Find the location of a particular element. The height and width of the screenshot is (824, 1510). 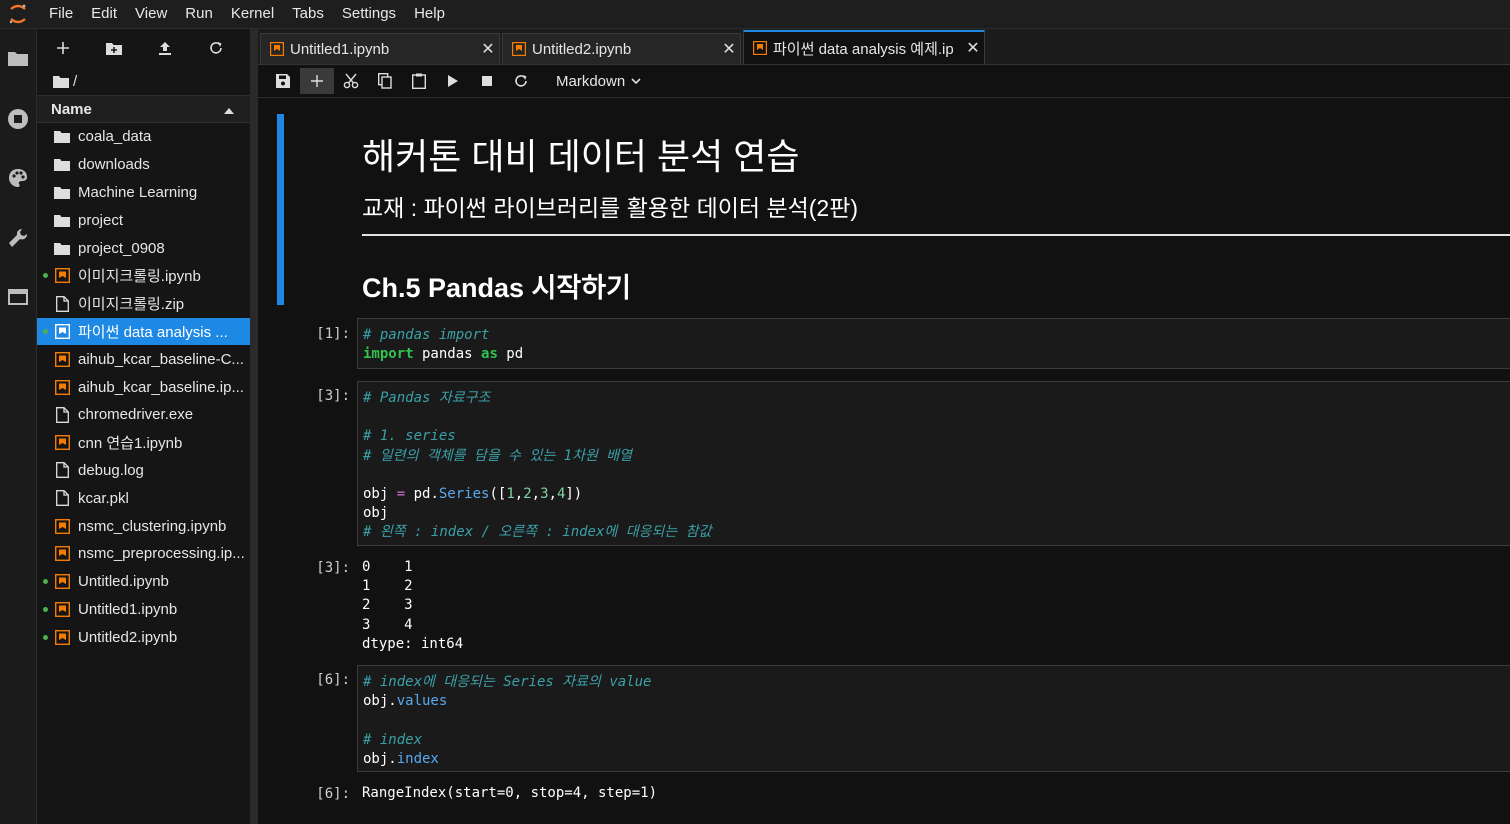

input-prompt: [6]: is located at coordinates (333, 680).